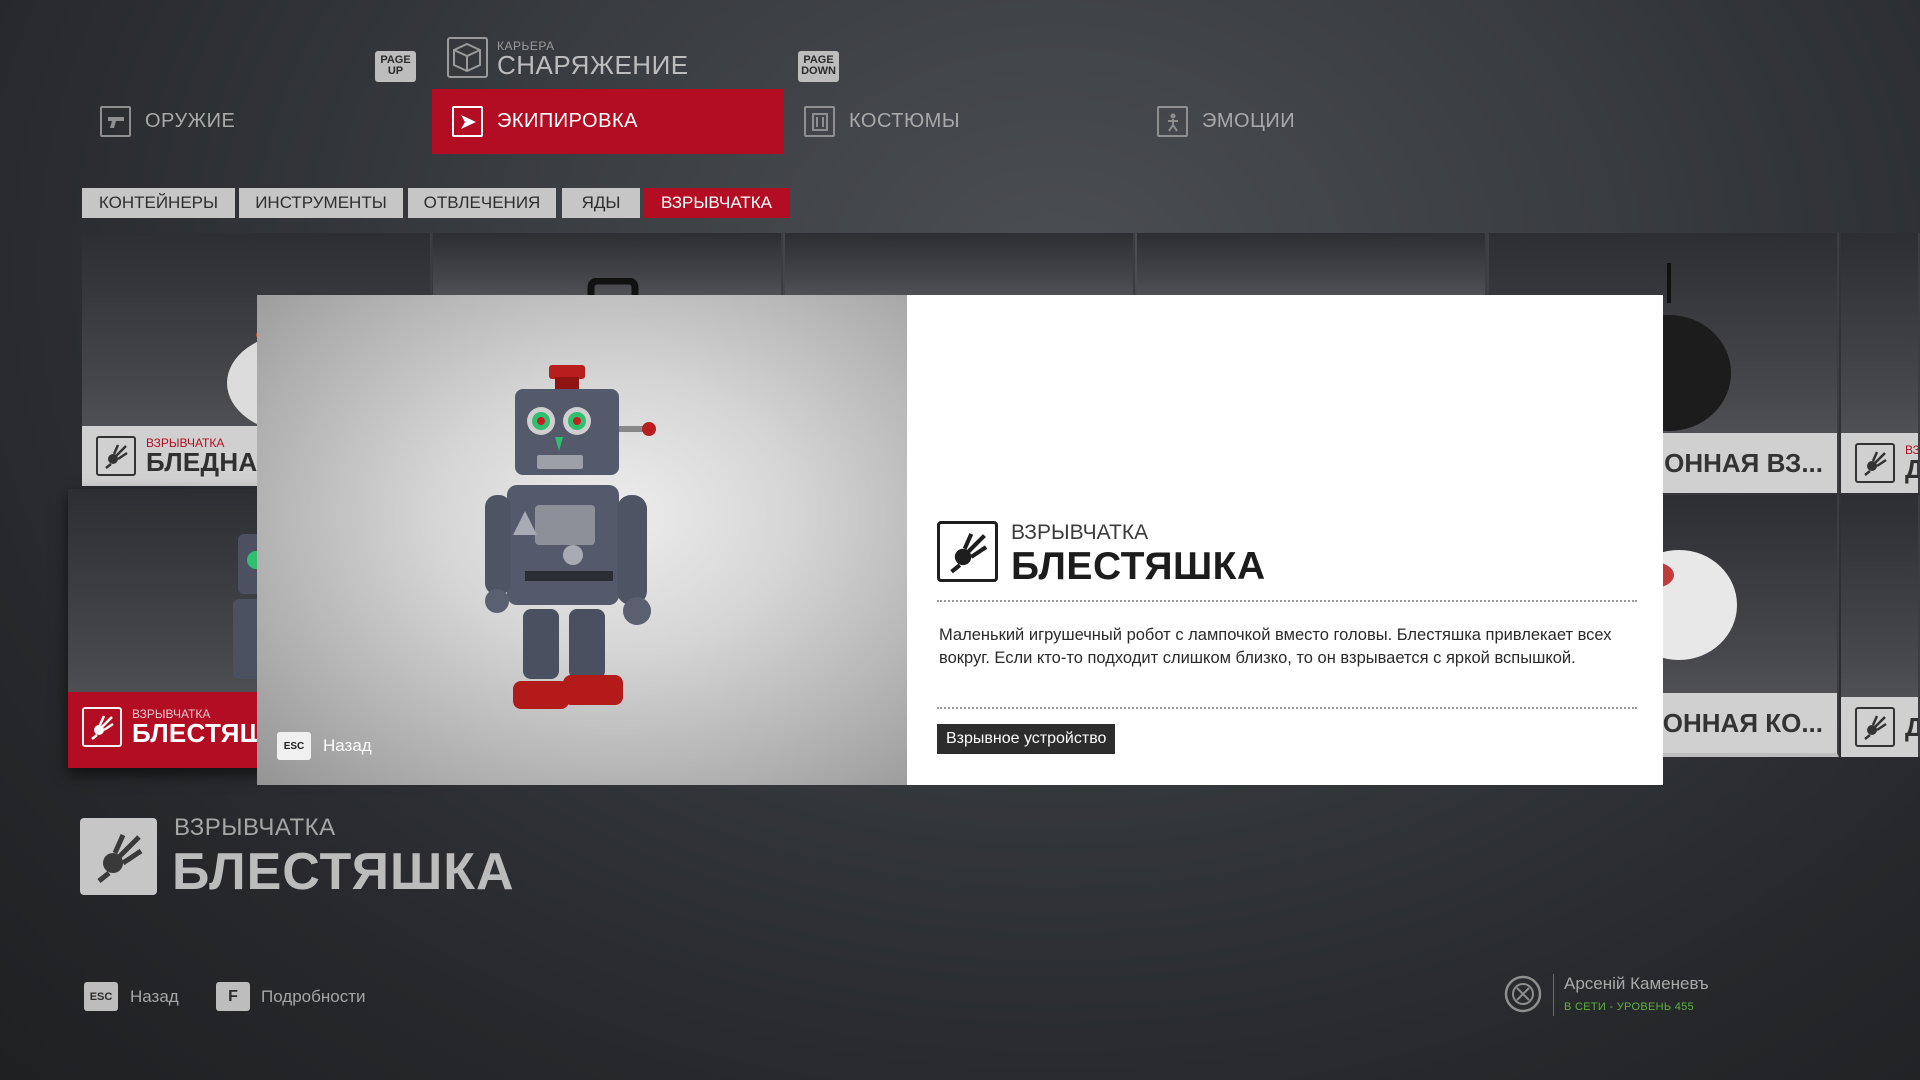 The width and height of the screenshot is (1920, 1080). I want to click on rank-emblem-icon, so click(1523, 994).